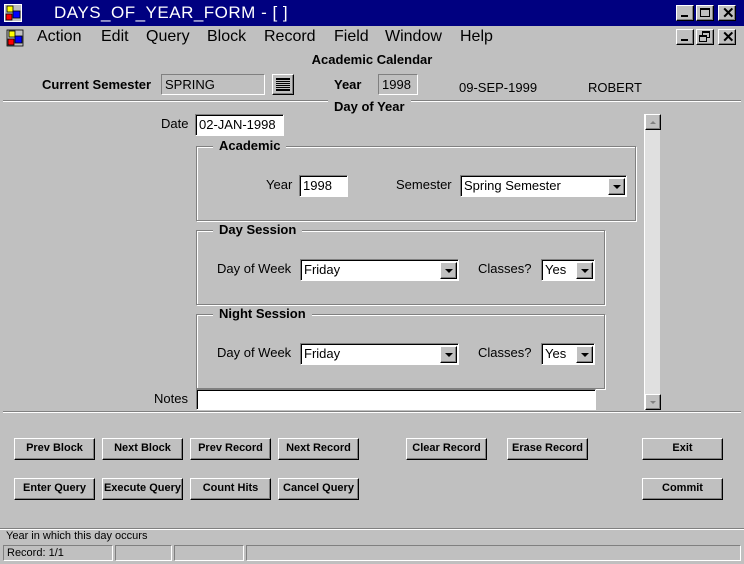  I want to click on day-session-dow-value: Friday, so click(322, 269).